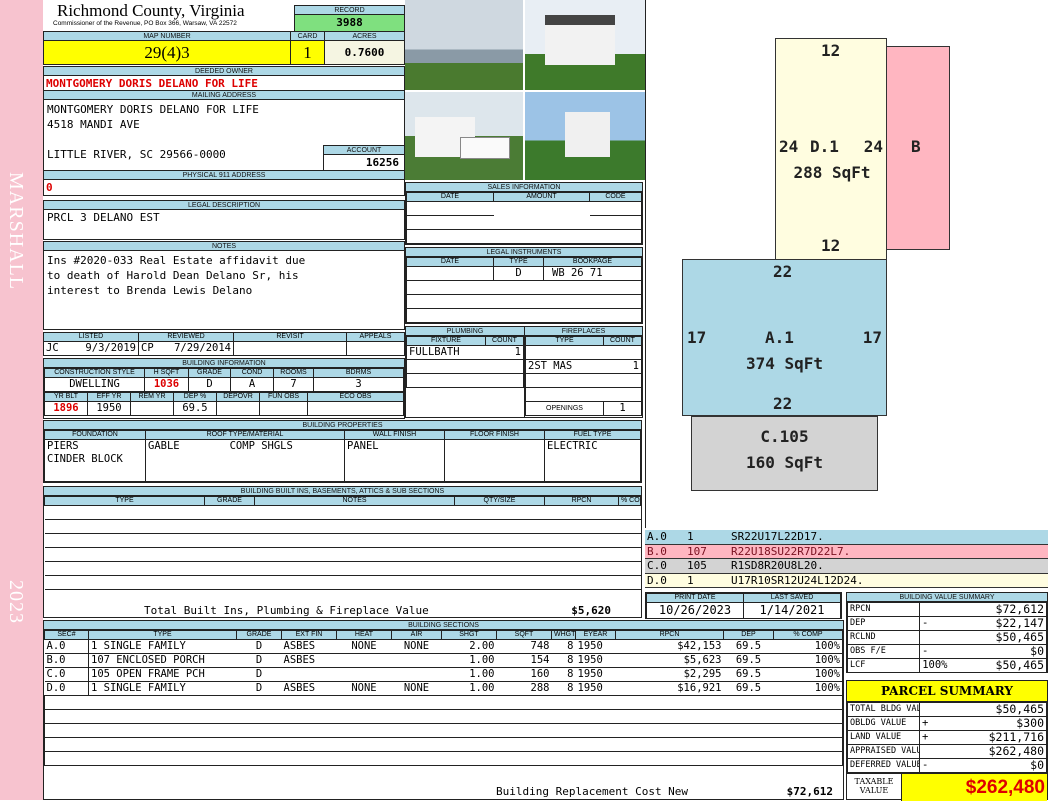 This screenshot has height=801, width=1050. What do you see at coordinates (622, 341) in the screenshot?
I see `fireplace-count-header: COUNT` at bounding box center [622, 341].